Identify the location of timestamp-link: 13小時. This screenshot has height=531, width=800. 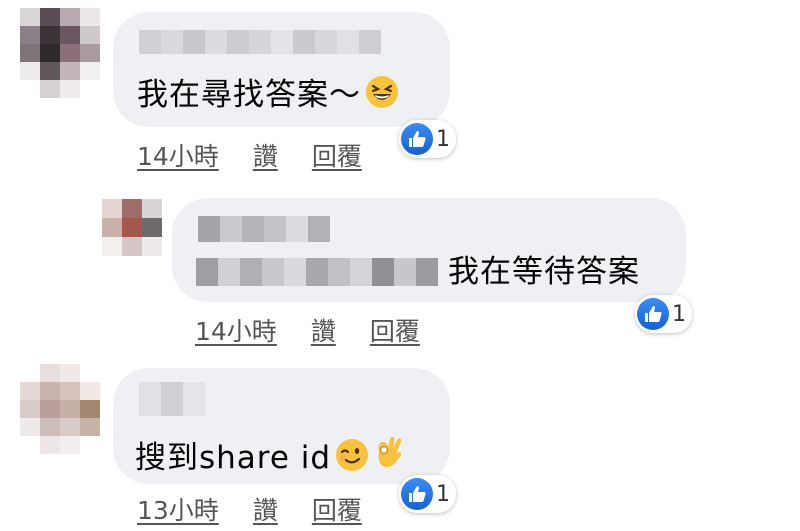
(178, 509).